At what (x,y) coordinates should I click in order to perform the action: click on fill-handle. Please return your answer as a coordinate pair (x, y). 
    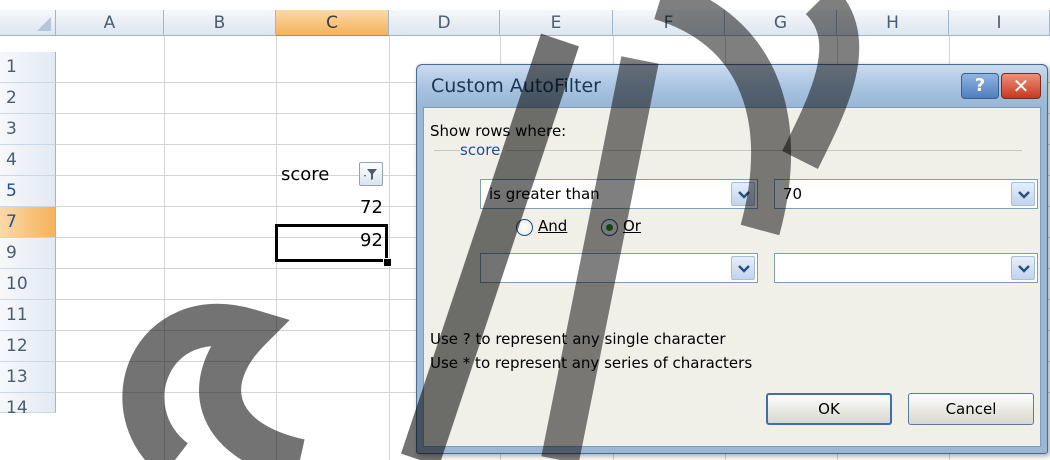
    Looking at the image, I should click on (387, 262).